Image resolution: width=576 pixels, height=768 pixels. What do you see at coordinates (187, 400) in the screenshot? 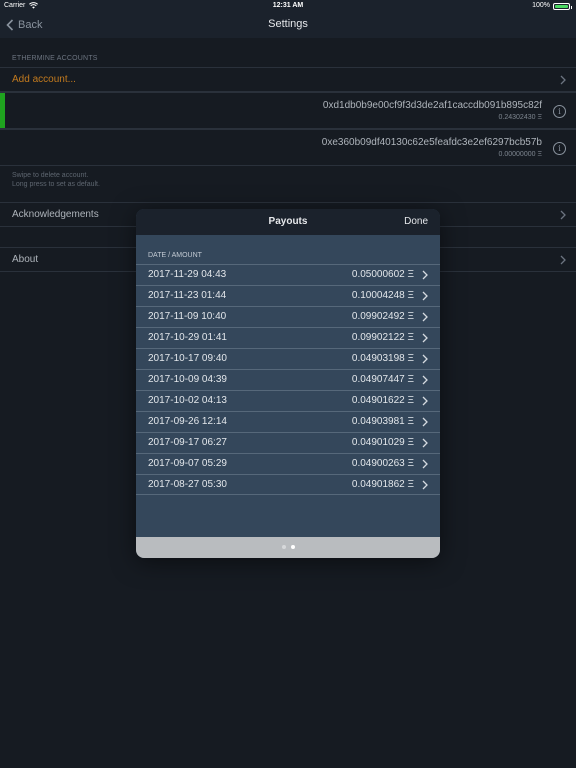
I see `payout-date: 2017-10-02 04:13` at bounding box center [187, 400].